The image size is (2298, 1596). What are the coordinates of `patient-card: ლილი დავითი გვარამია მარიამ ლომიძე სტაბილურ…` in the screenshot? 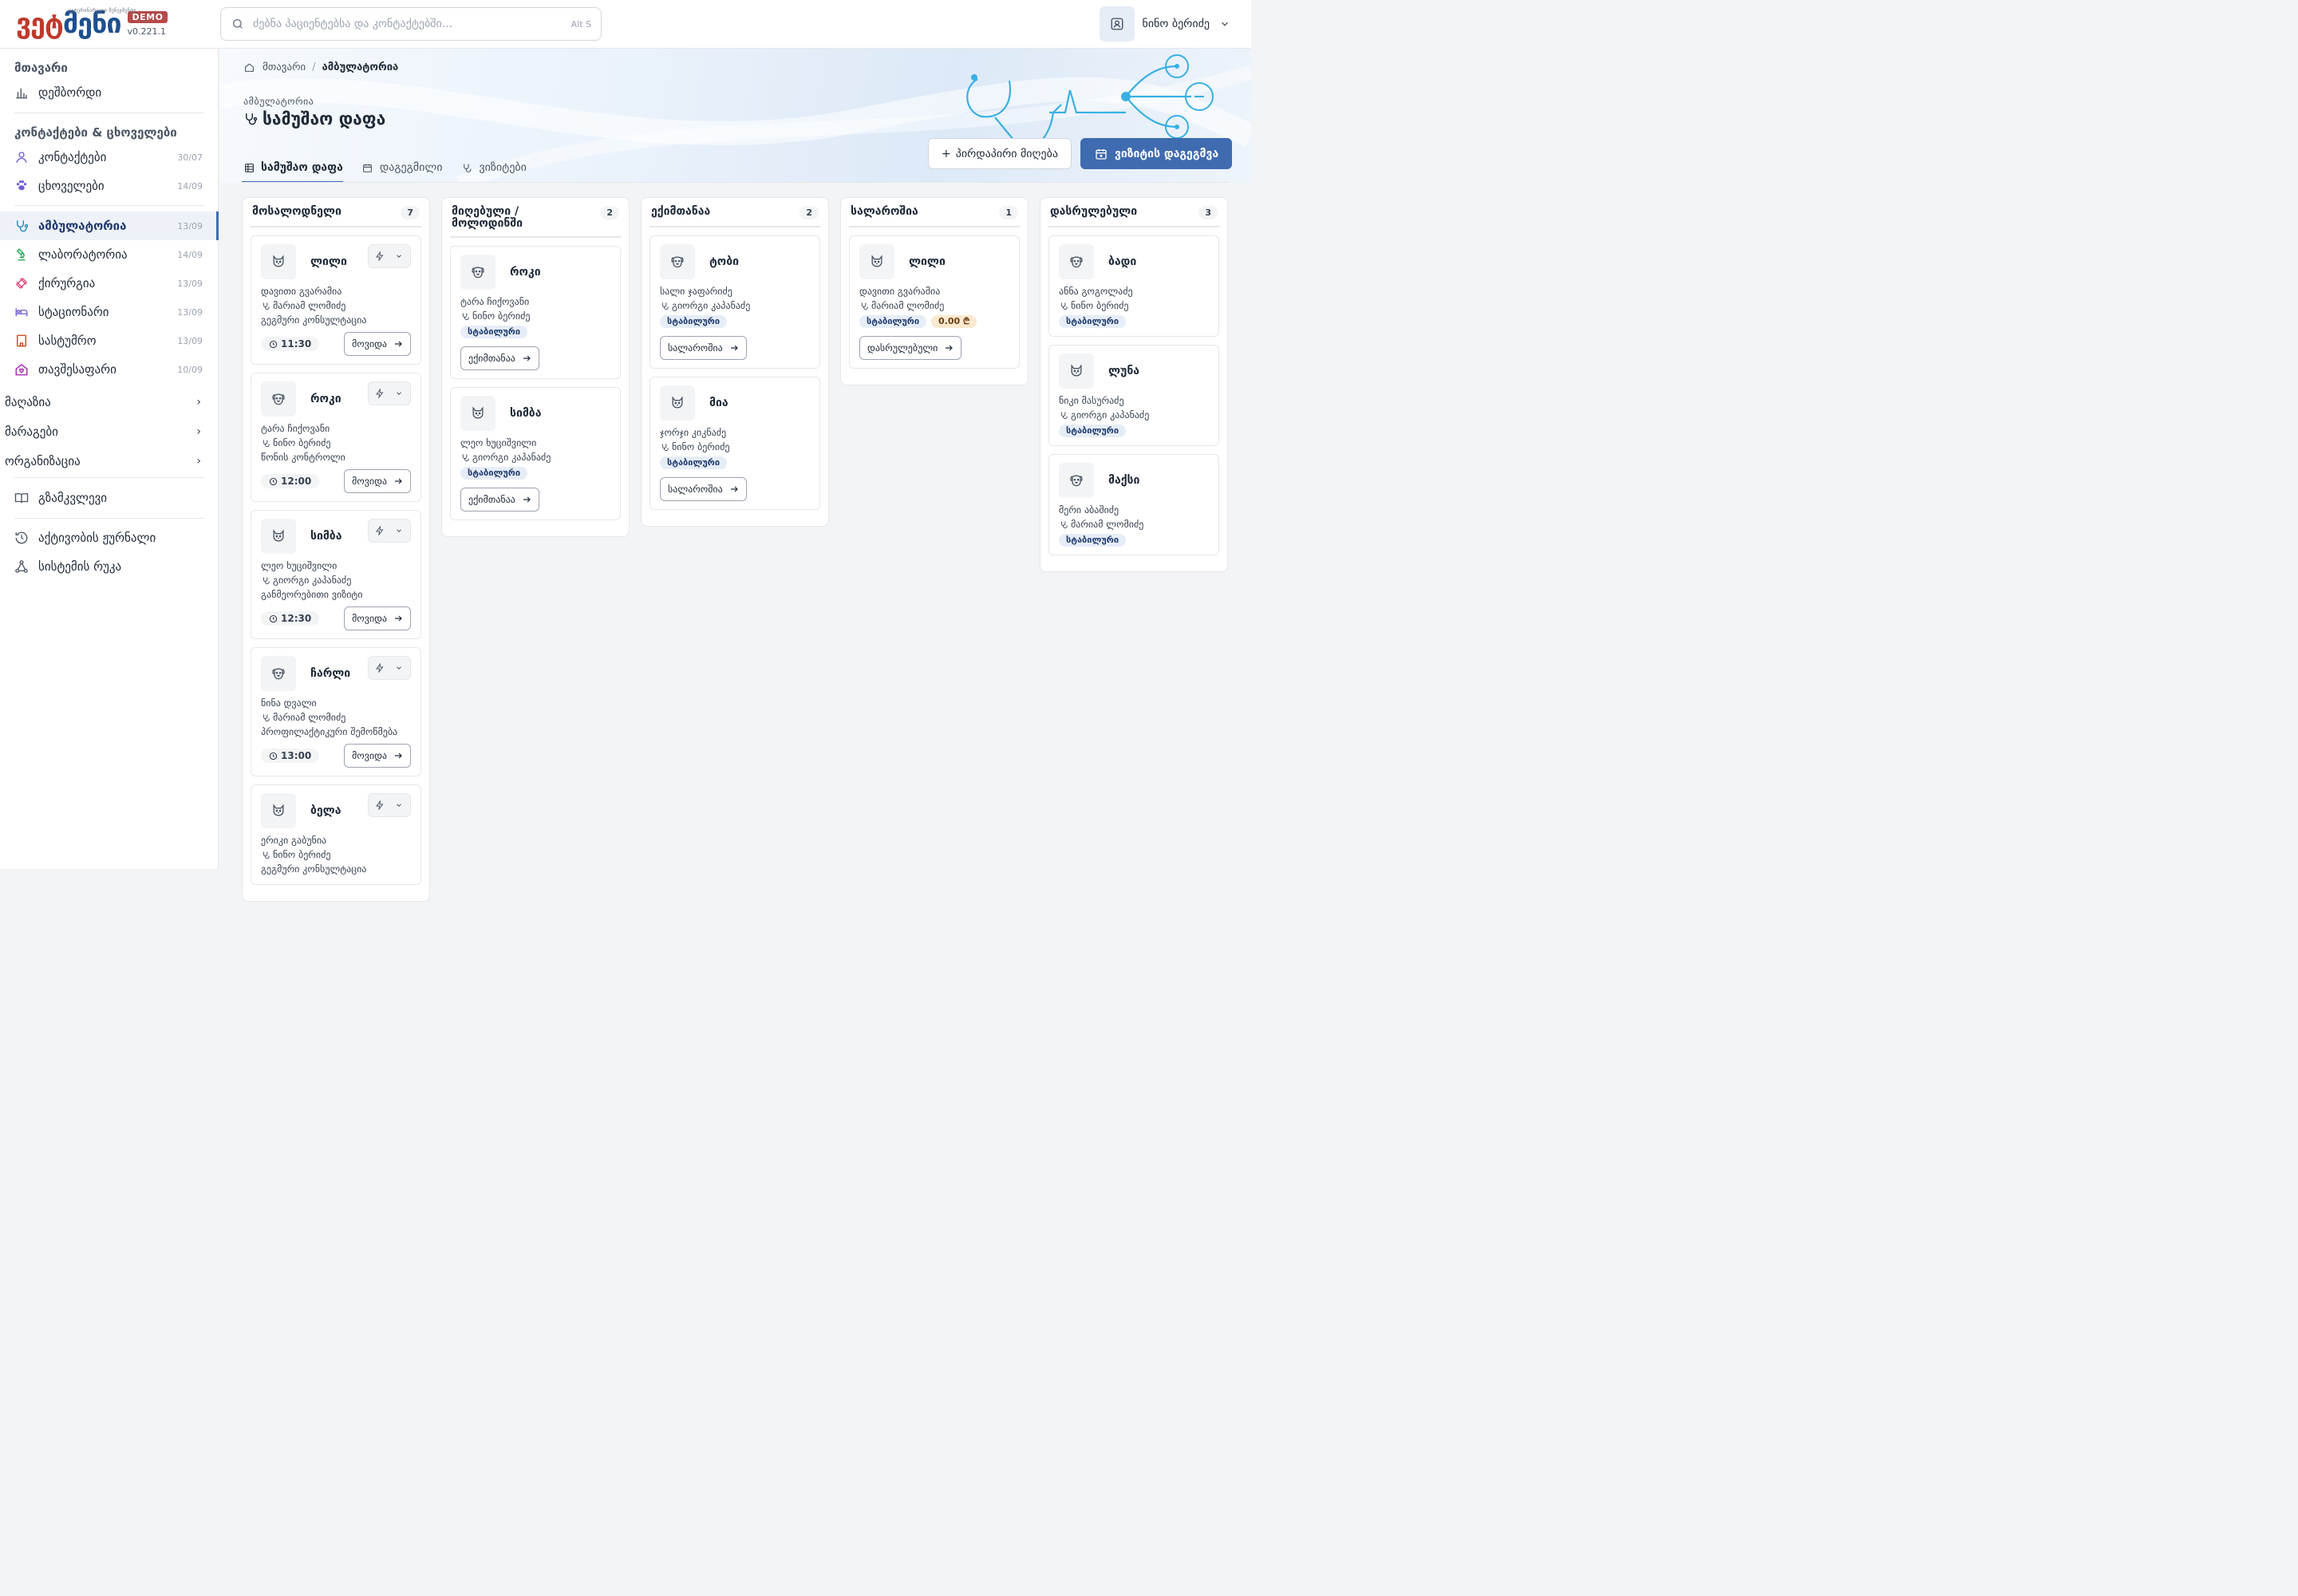 It's located at (934, 302).